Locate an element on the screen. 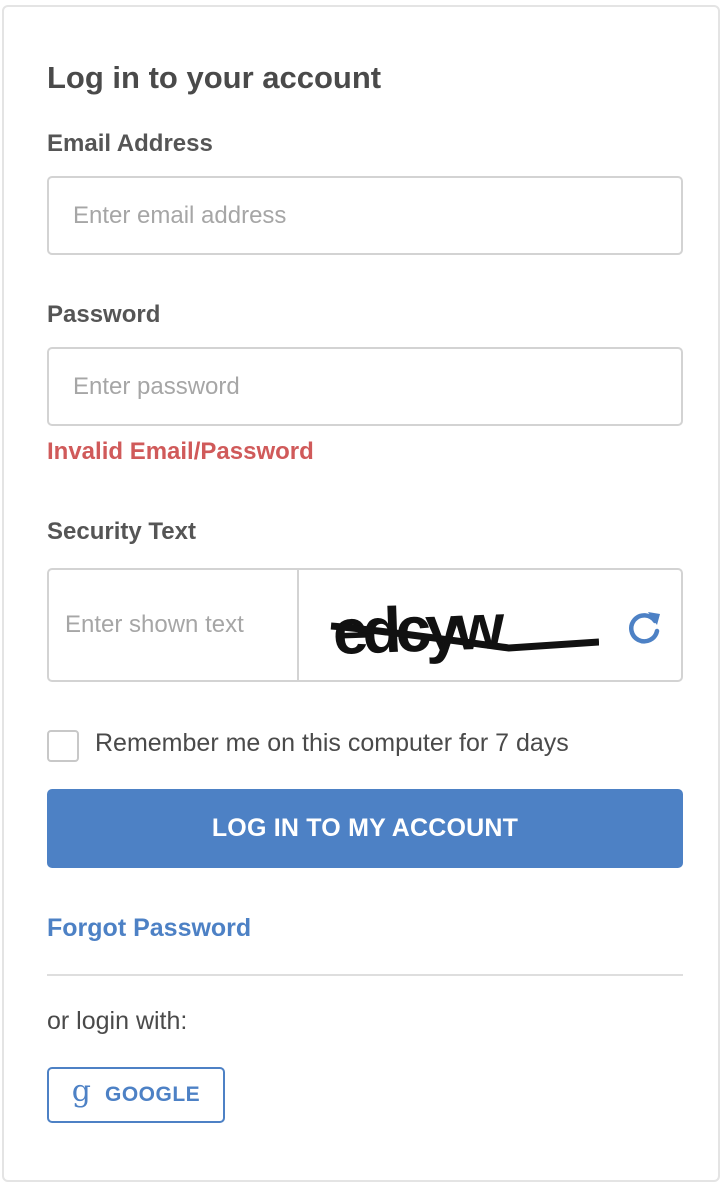 The image size is (724, 1190). refresh-icon is located at coordinates (644, 627).